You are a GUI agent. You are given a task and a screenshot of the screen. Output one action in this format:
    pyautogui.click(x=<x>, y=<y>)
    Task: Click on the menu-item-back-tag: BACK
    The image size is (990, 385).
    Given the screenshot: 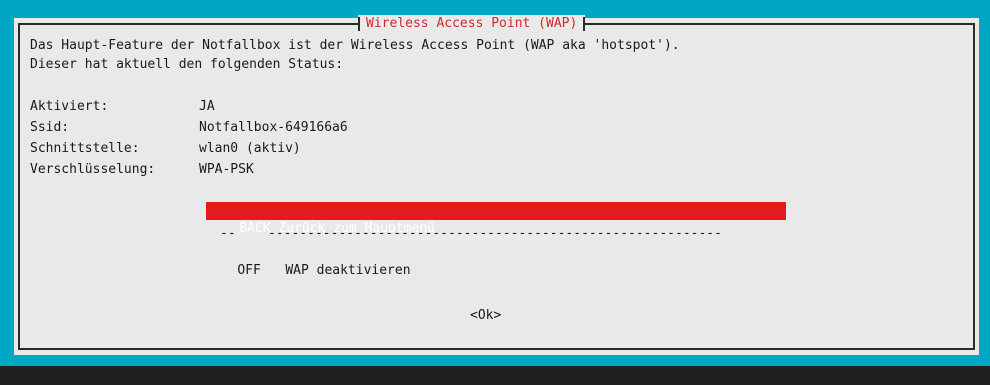 What is the action you would take?
    pyautogui.click(x=255, y=228)
    